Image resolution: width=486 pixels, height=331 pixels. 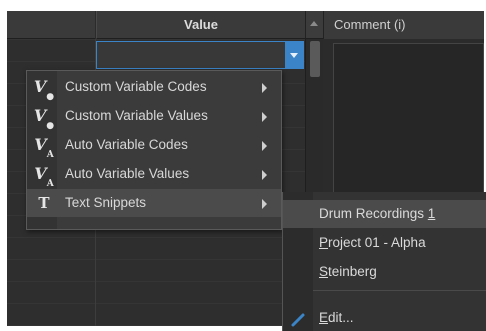 I want to click on menu-item-custom-variable-values: V● Custom Variable Values, so click(x=154, y=117).